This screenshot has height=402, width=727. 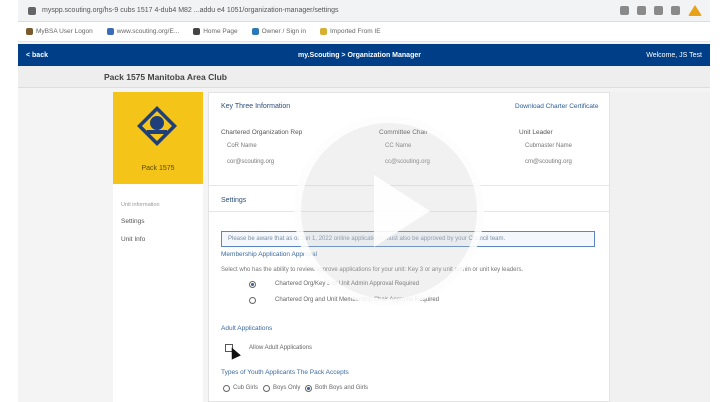 What do you see at coordinates (234, 200) in the screenshot?
I see `settings-heading: Settings` at bounding box center [234, 200].